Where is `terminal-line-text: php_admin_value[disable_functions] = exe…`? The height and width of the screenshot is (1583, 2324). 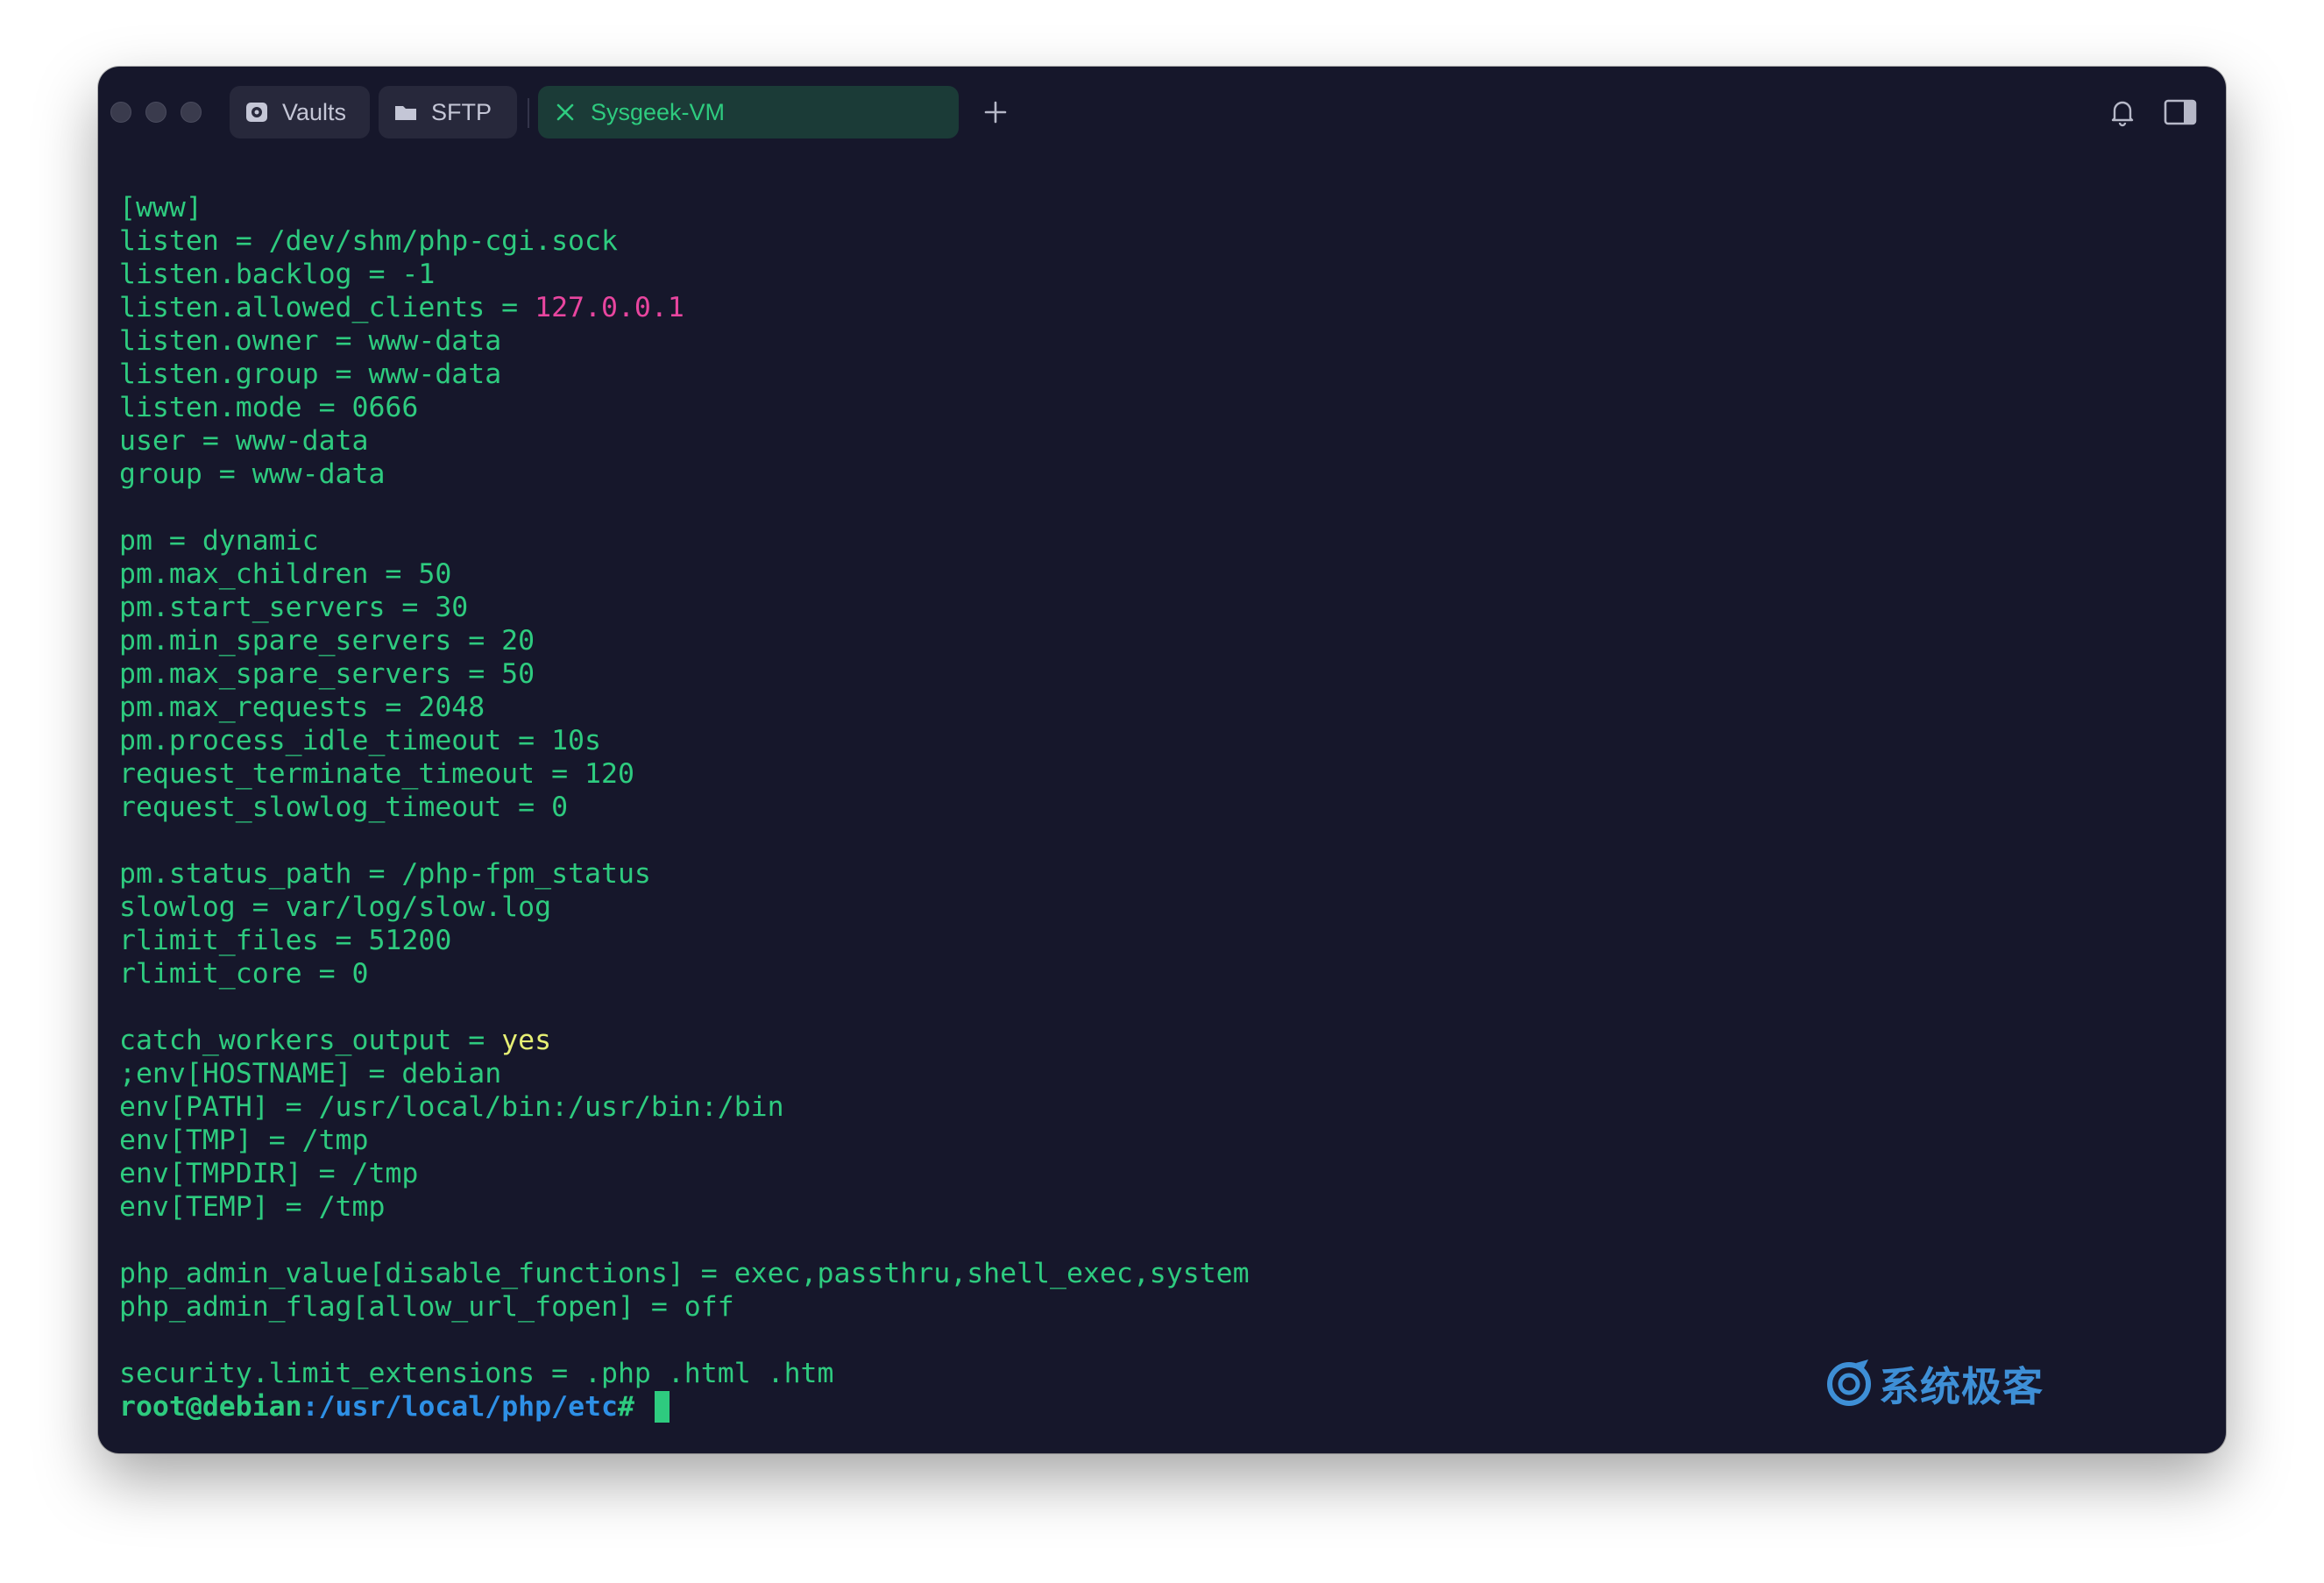
terminal-line-text: php_admin_value[disable_functions] = exe… is located at coordinates (684, 1273).